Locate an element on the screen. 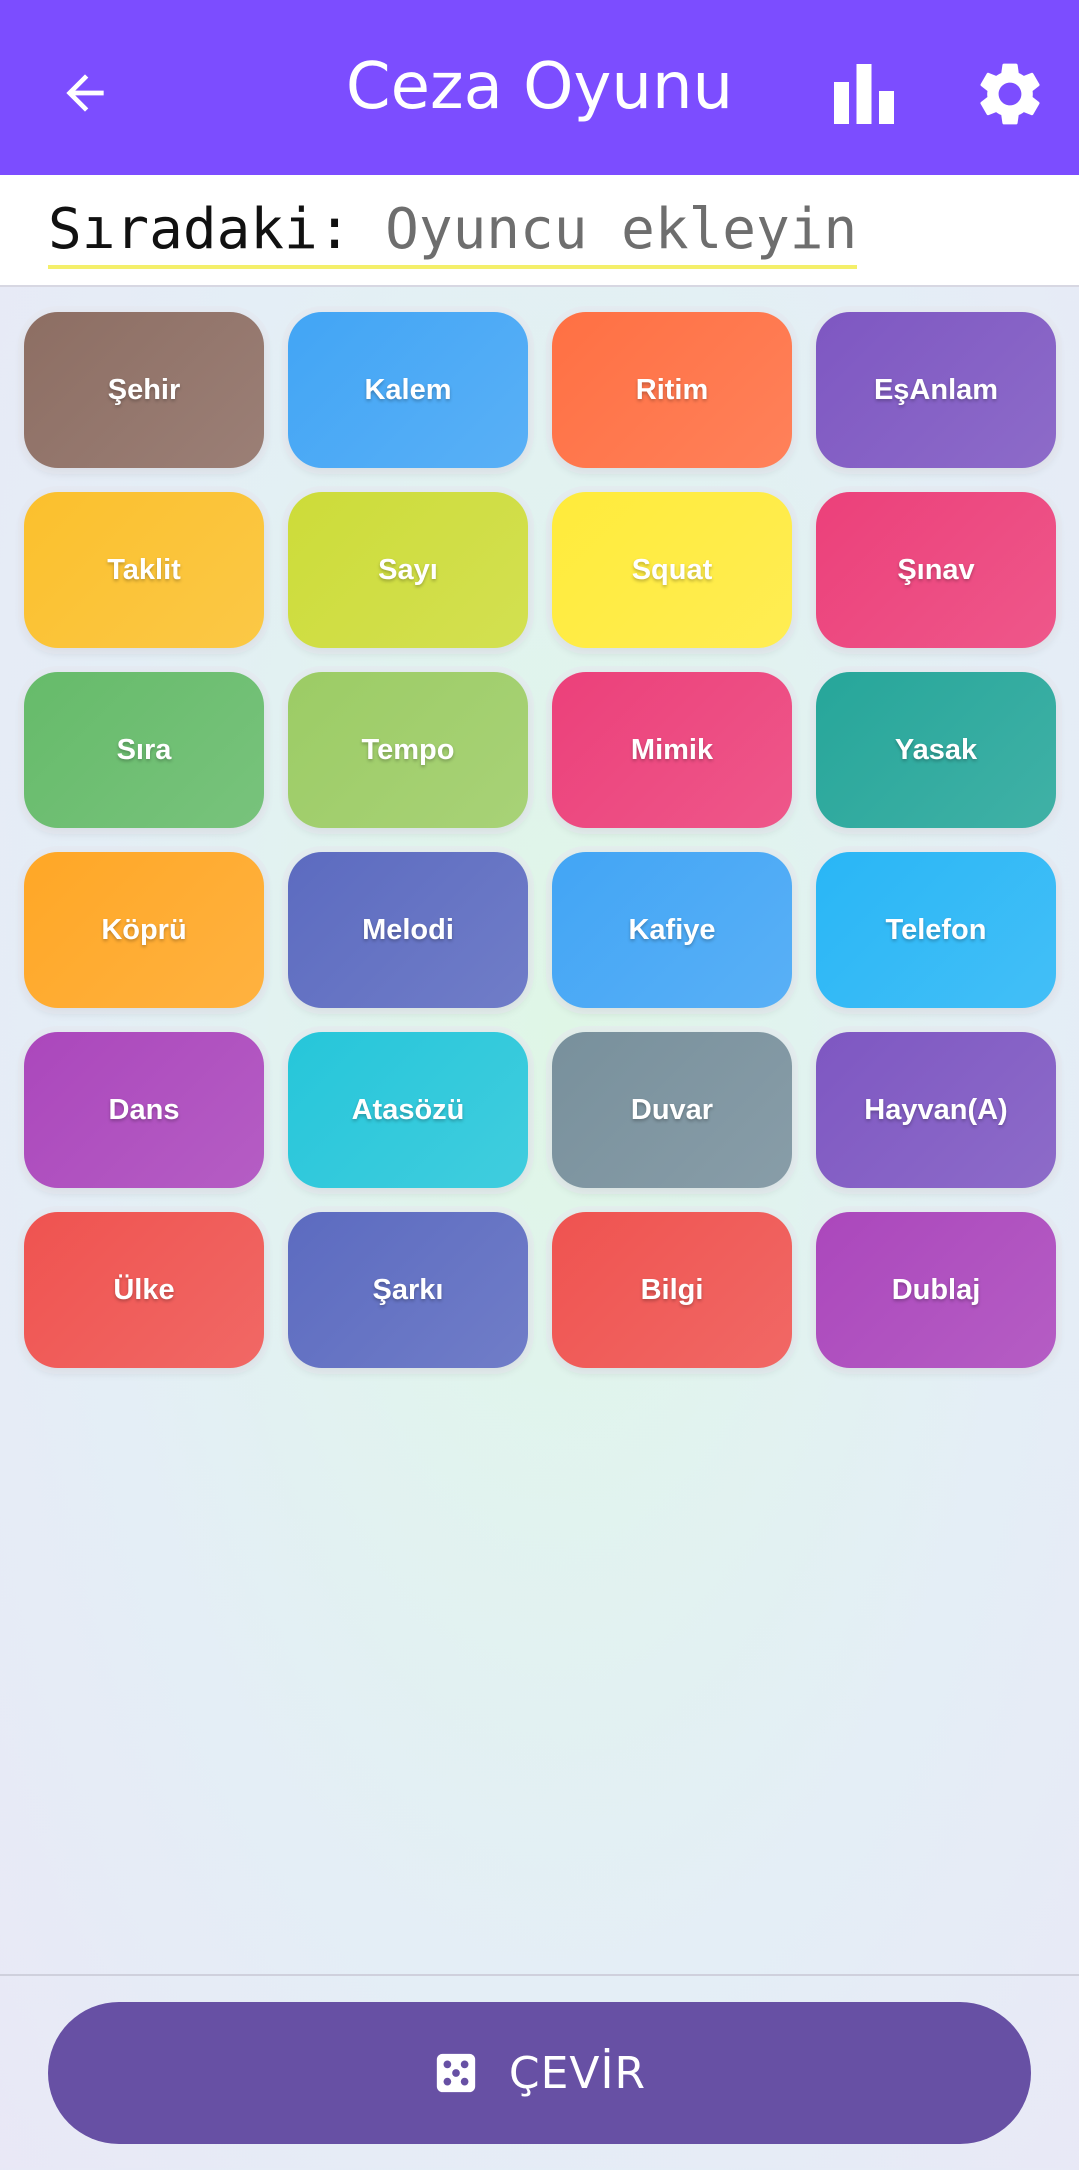 Image resolution: width=1079 pixels, height=2170 pixels. penalty-tile: Ritim is located at coordinates (672, 390).